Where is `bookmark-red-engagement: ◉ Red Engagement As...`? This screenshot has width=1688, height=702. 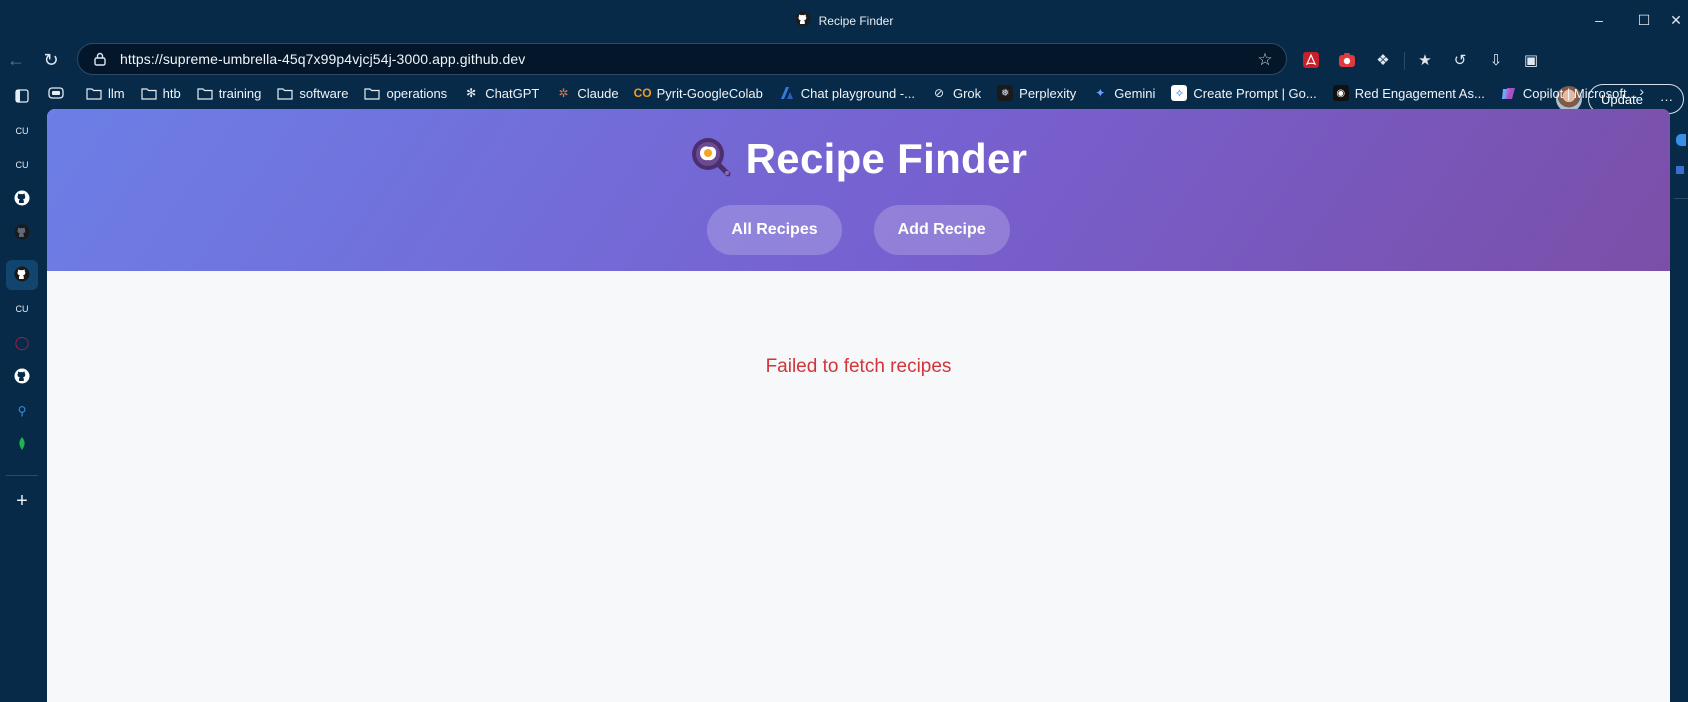
bookmark-red-engagement: ◉ Red Engagement As... is located at coordinates (1408, 93).